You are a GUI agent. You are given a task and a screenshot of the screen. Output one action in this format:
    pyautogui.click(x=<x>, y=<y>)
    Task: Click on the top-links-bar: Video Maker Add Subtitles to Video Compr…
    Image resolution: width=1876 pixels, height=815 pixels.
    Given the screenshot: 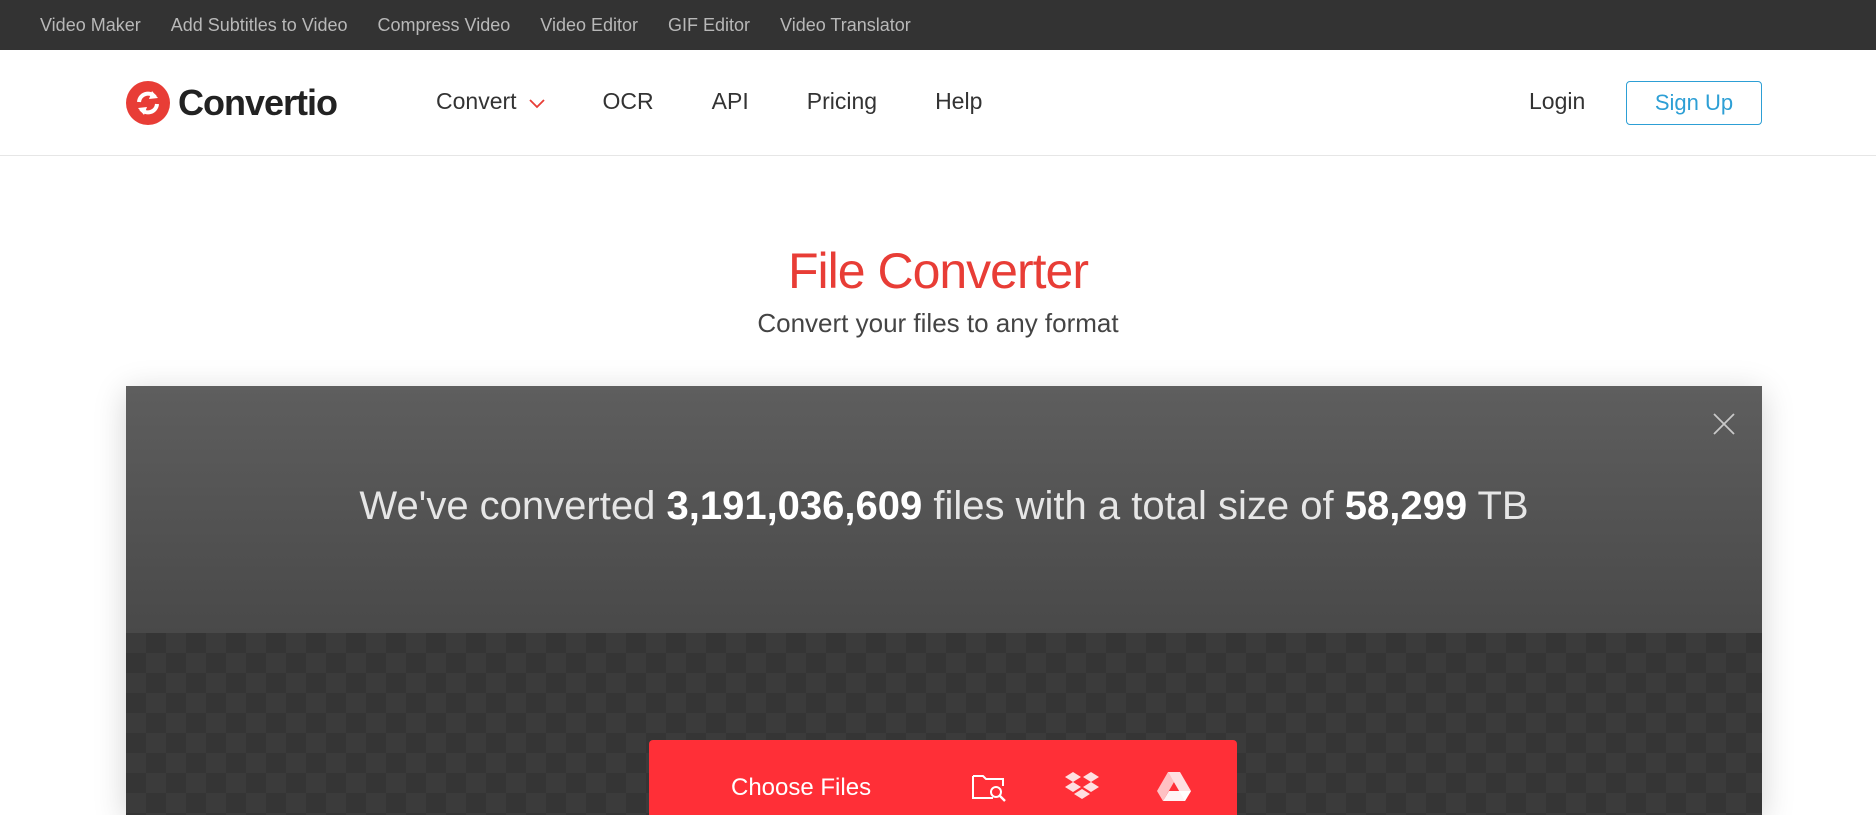 What is the action you would take?
    pyautogui.click(x=938, y=25)
    